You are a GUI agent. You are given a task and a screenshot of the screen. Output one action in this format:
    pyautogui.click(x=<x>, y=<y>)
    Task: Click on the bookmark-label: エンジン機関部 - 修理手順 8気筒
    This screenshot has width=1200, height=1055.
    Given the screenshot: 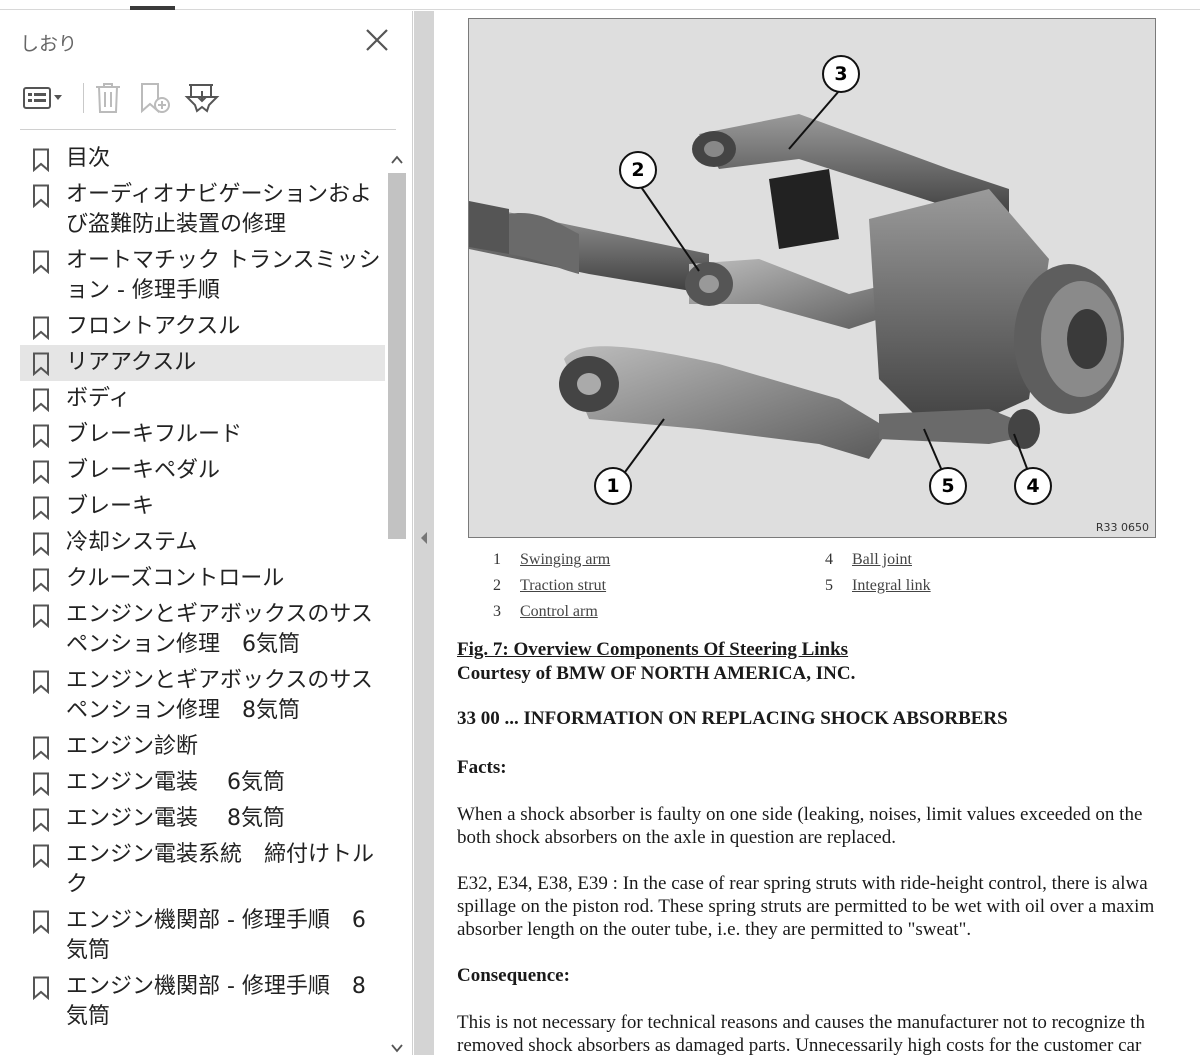 What is the action you would take?
    pyautogui.click(x=216, y=1001)
    